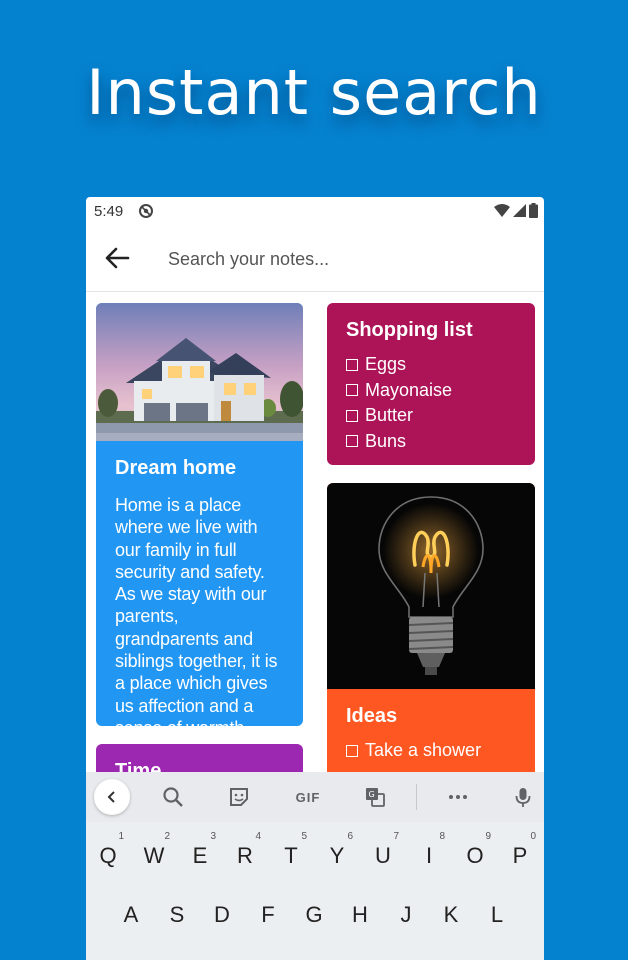  I want to click on sticker-icon, so click(239, 797).